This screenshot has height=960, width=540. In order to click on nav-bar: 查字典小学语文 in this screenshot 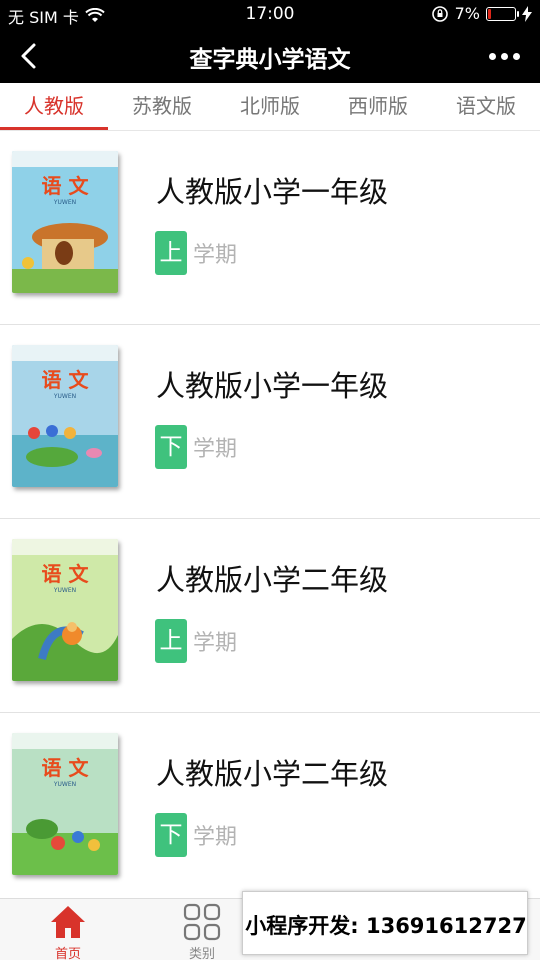, I will do `click(270, 55)`.